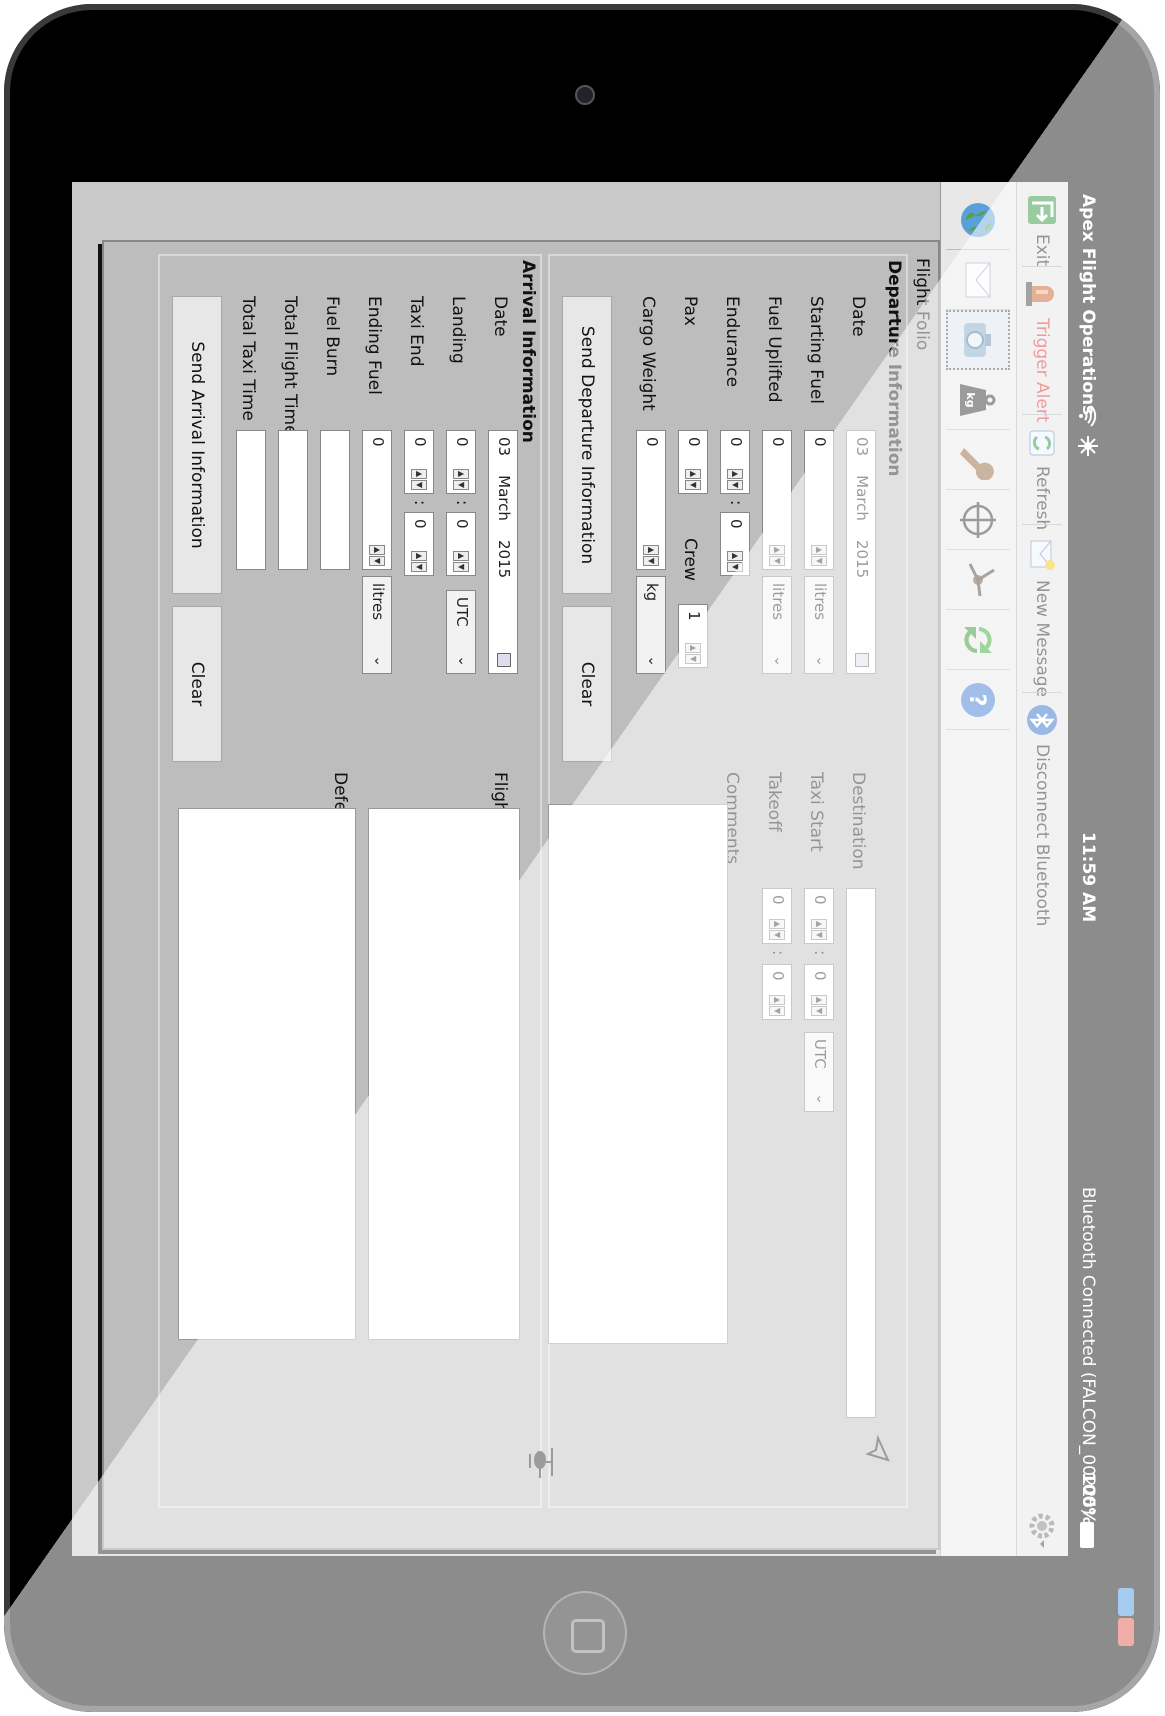  What do you see at coordinates (416, 331) in the screenshot?
I see `taxi-end-label: Taxi End` at bounding box center [416, 331].